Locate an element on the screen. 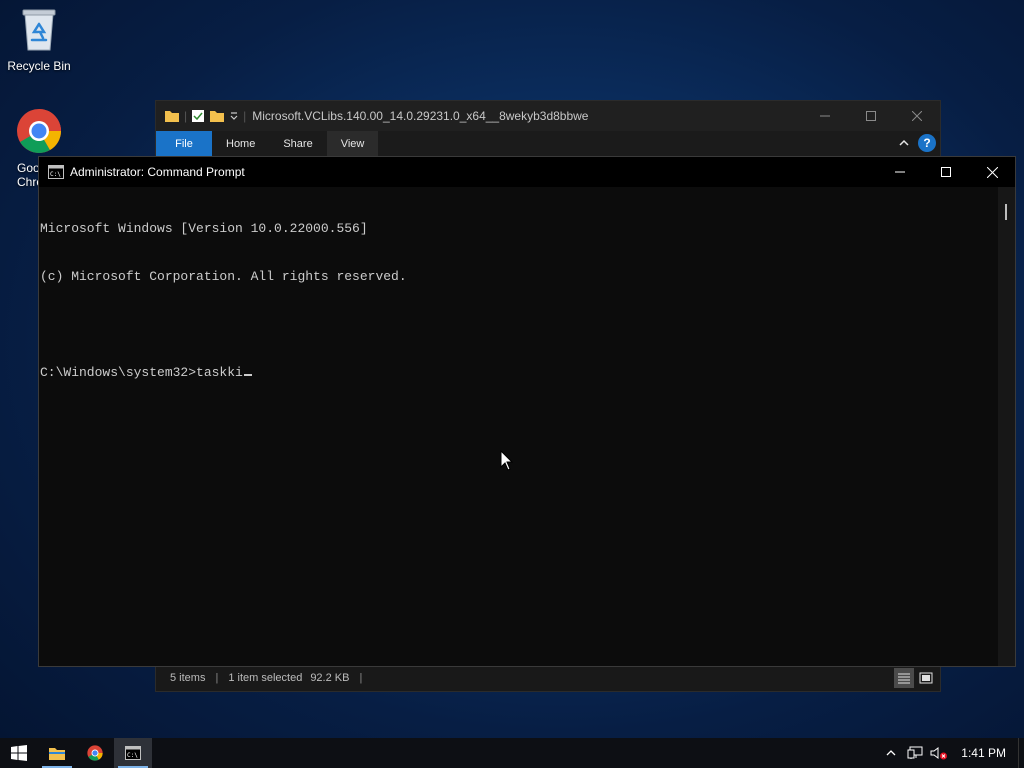 The image size is (1024, 768). taskbar: C:\ 1:41 PM is located at coordinates (512, 753).